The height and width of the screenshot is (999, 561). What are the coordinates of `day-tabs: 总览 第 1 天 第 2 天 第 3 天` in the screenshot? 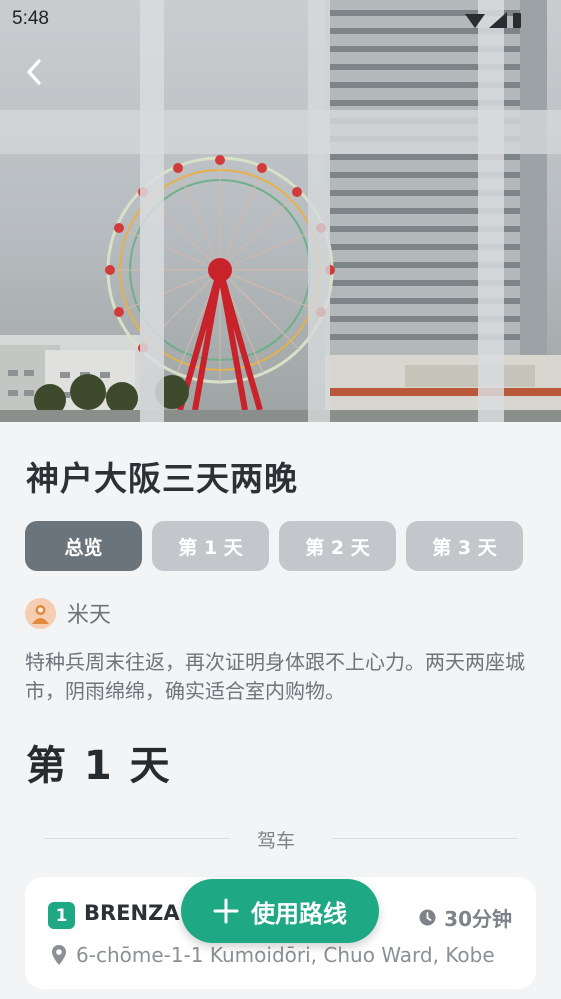 It's located at (274, 546).